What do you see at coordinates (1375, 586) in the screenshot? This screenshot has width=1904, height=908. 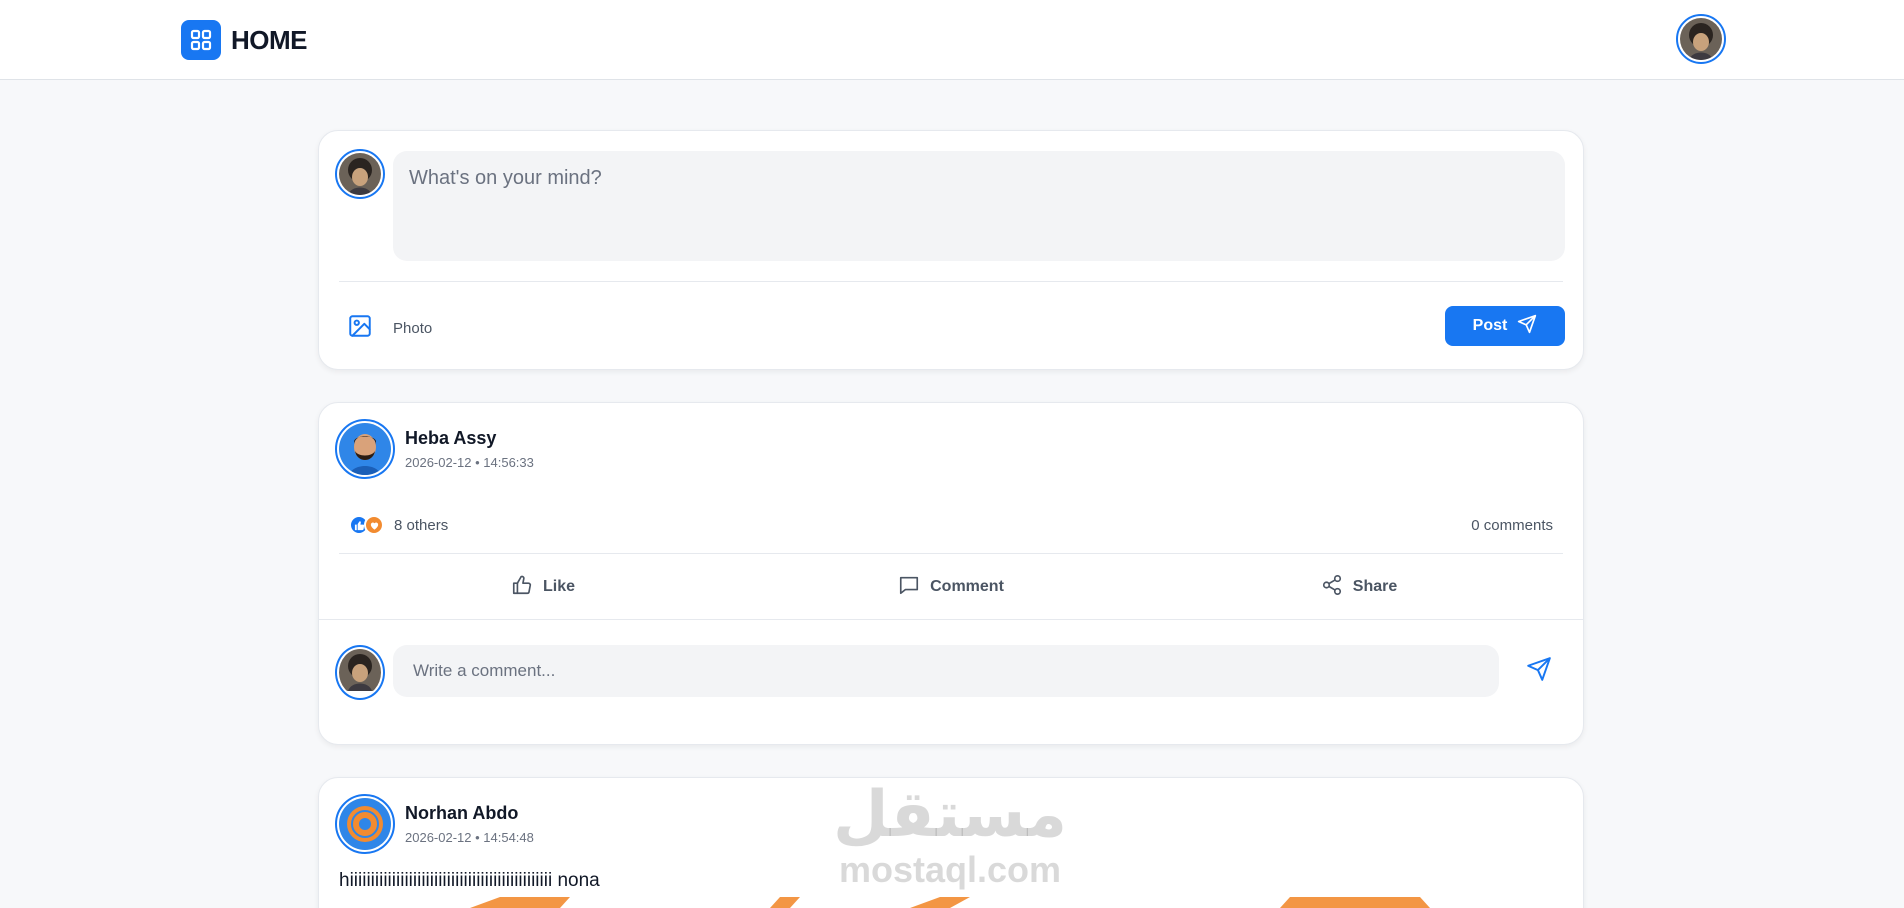 I see `share-label: Share` at bounding box center [1375, 586].